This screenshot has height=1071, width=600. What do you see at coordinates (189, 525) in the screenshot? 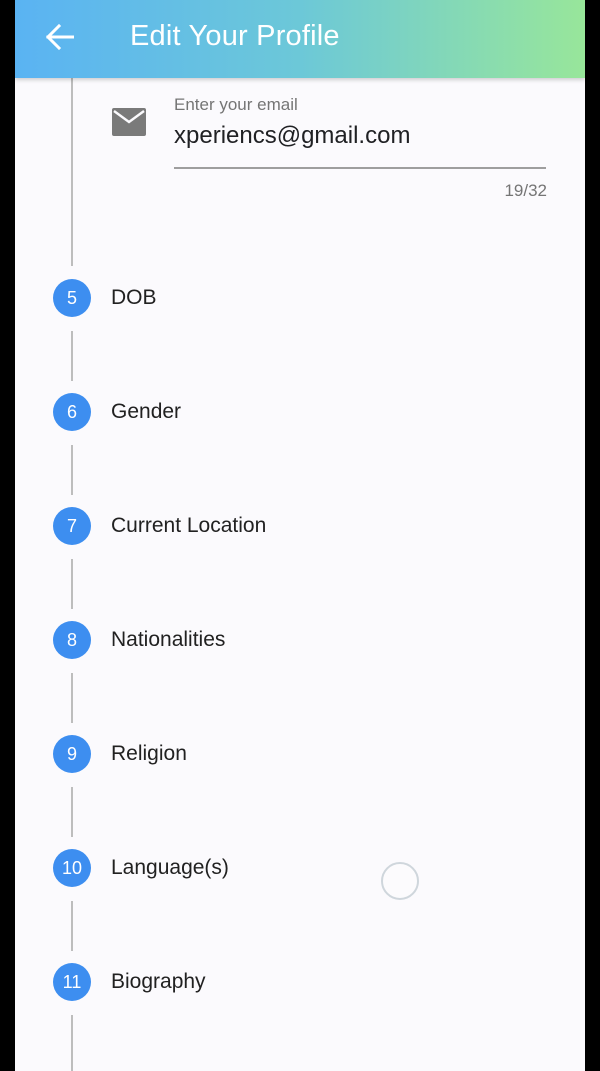
I see `step-label: Current Location` at bounding box center [189, 525].